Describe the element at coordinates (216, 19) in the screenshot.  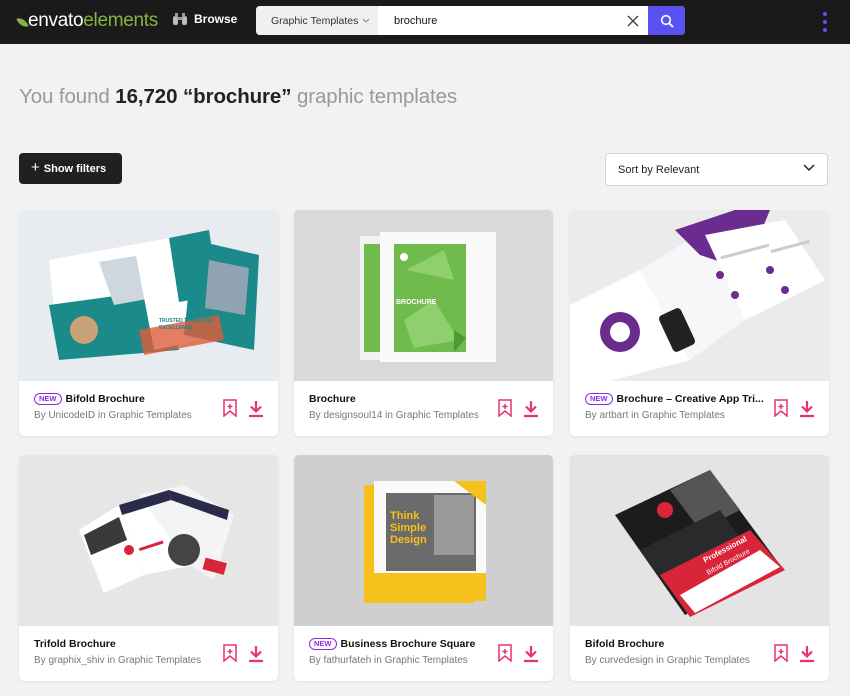
I see `browse-label: Browse` at that location.